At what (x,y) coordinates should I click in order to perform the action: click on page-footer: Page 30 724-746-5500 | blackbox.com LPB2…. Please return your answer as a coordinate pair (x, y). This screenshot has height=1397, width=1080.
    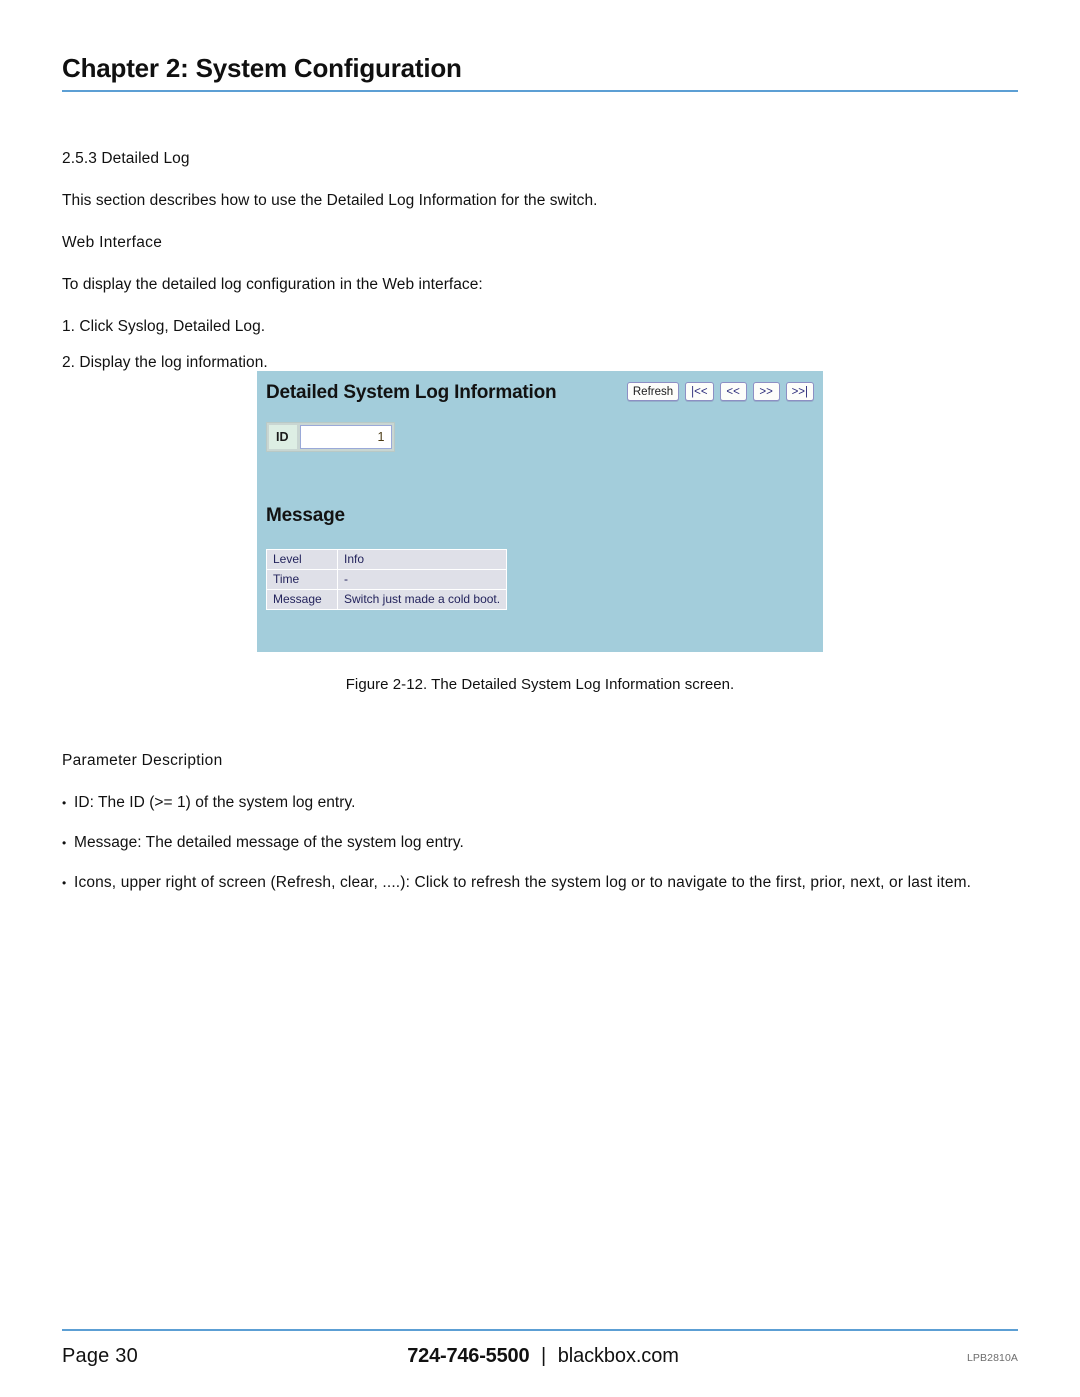
    Looking at the image, I should click on (540, 1361).